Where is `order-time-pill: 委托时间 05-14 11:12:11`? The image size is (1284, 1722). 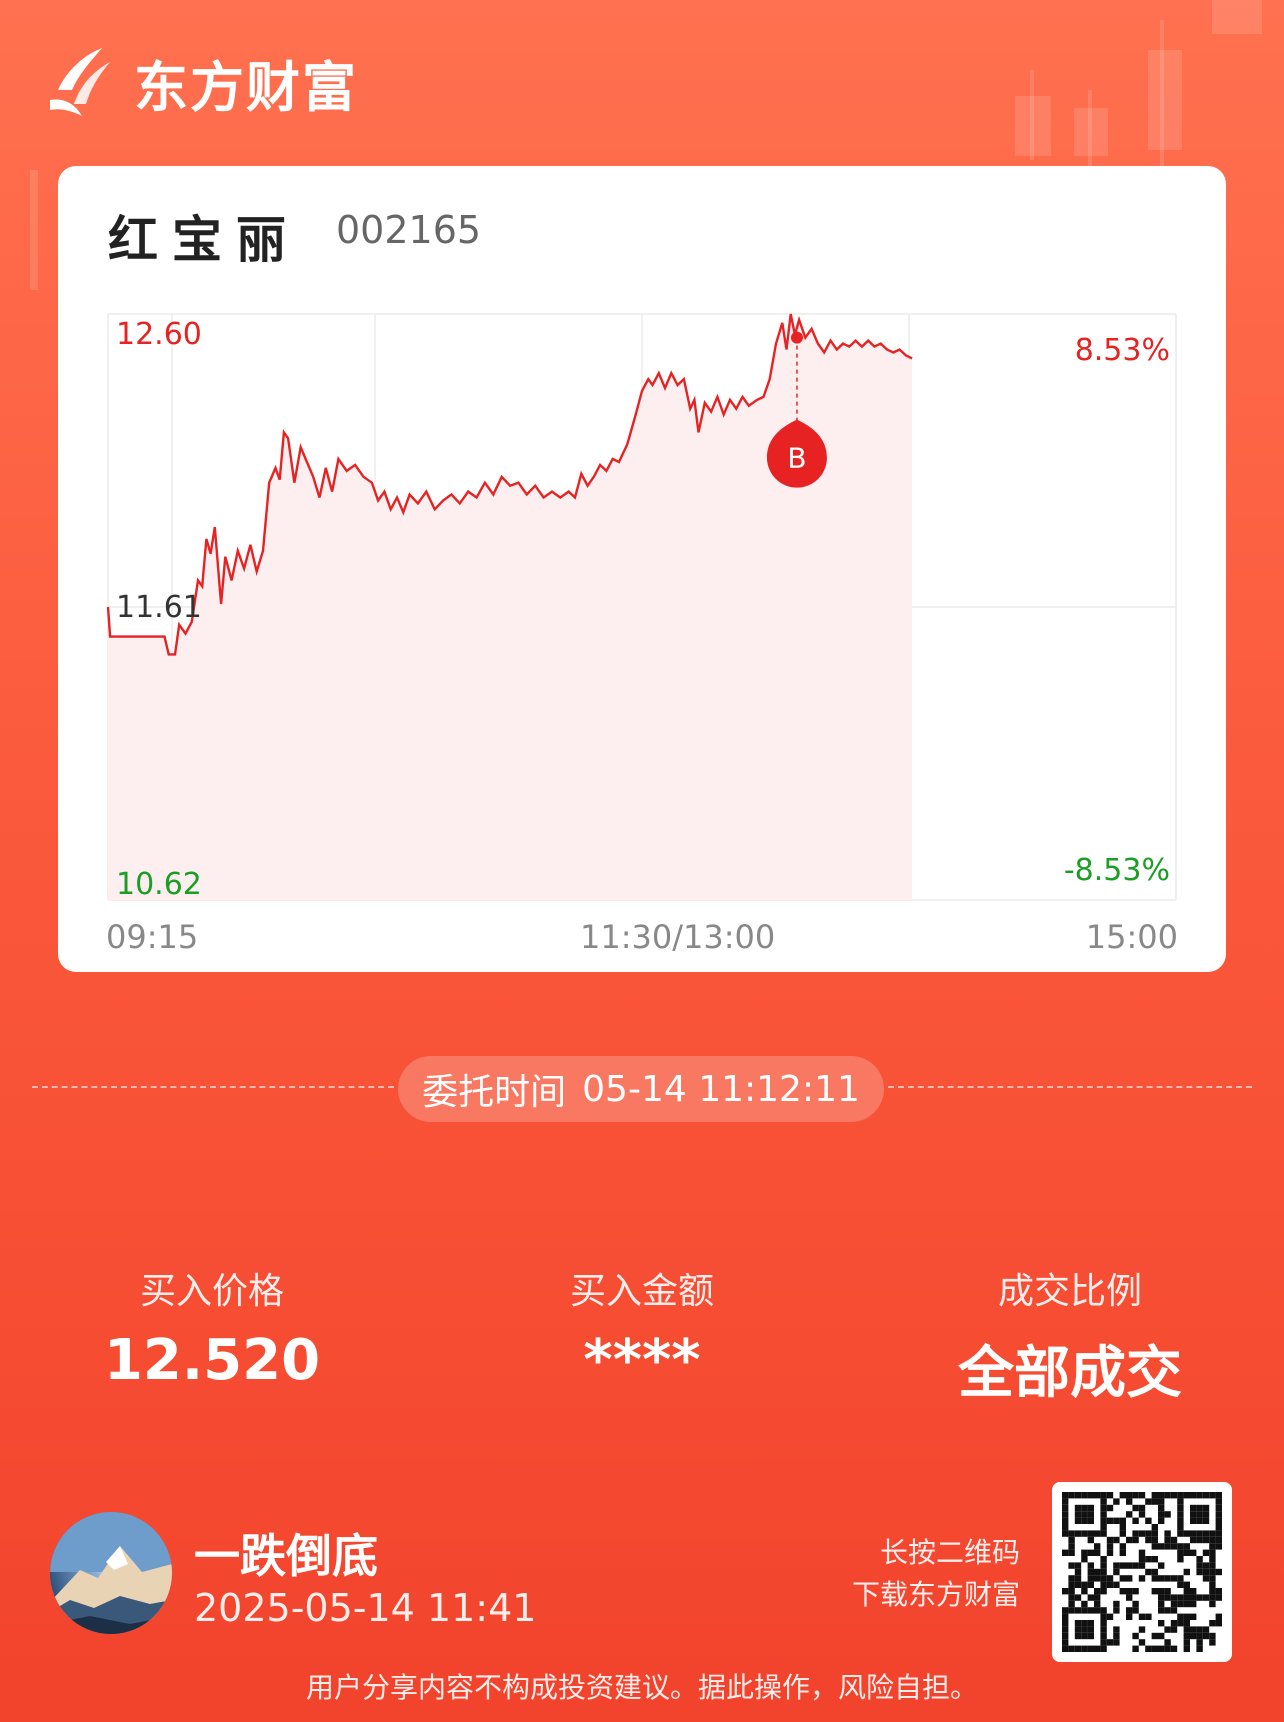 order-time-pill: 委托时间 05-14 11:12:11 is located at coordinates (641, 1089).